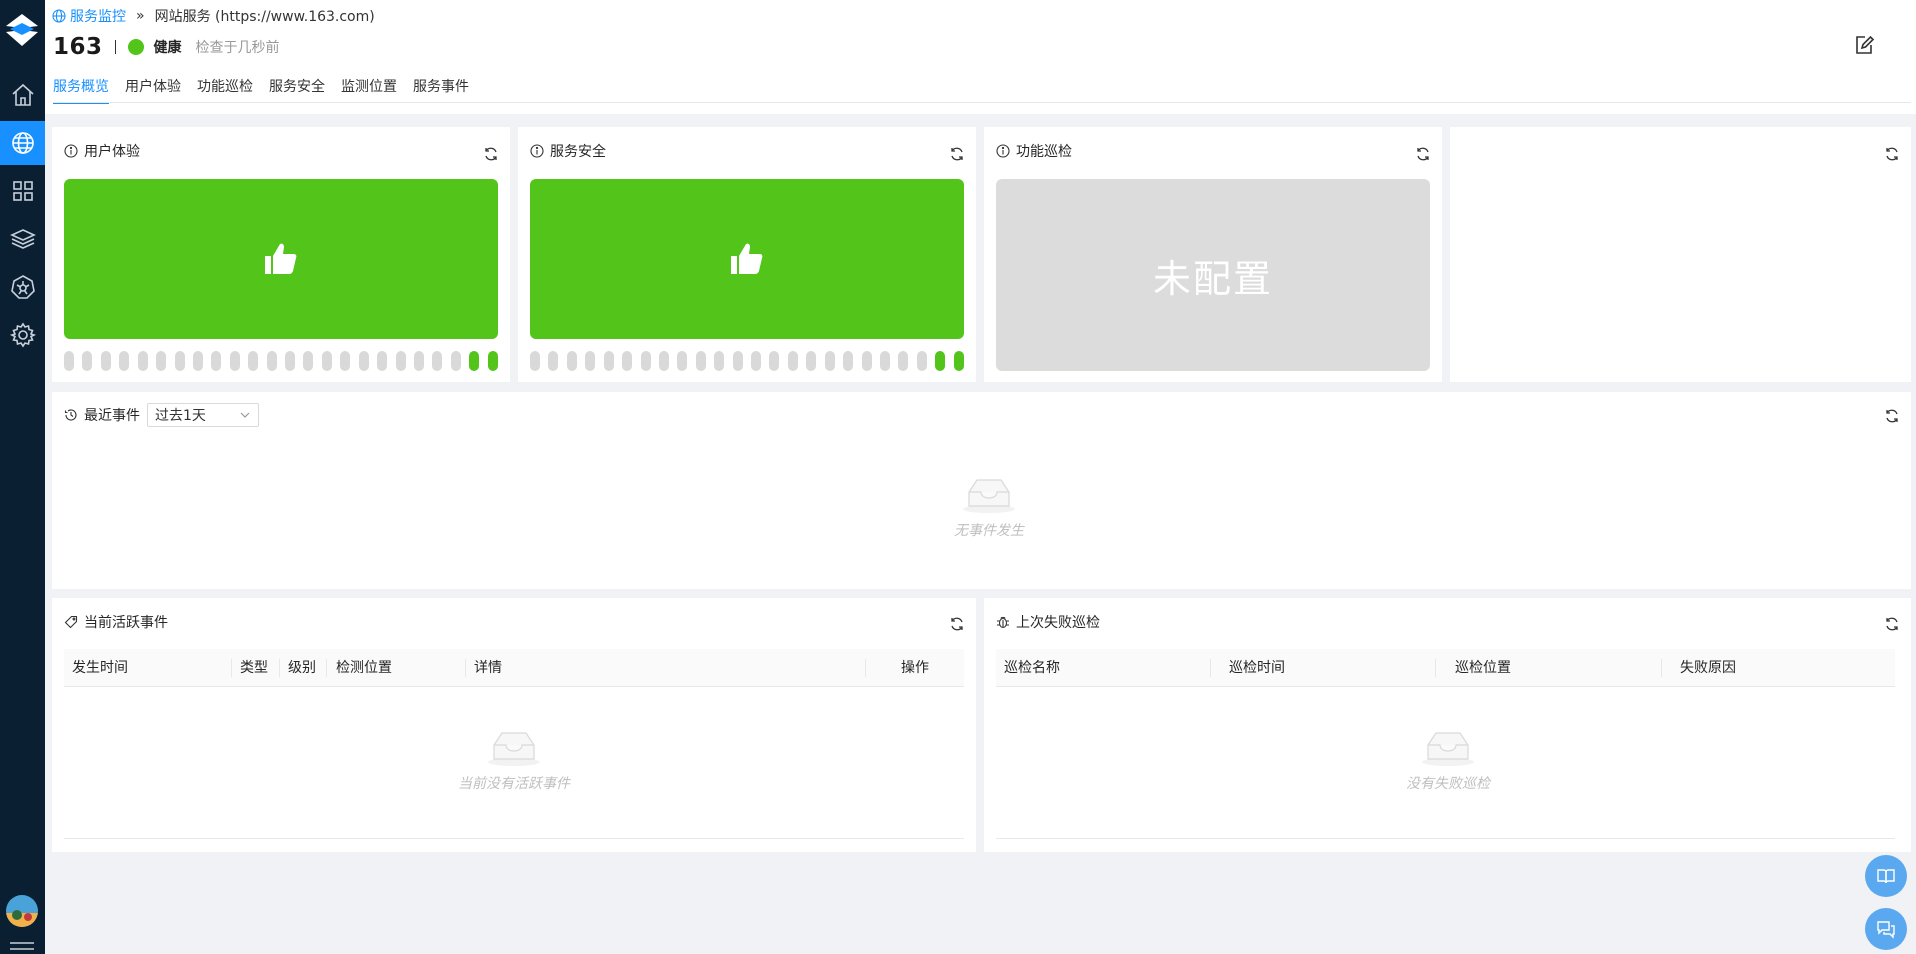 The width and height of the screenshot is (1916, 954). Describe the element at coordinates (81, 89) in the screenshot. I see `tab-overview: 服务概览` at that location.